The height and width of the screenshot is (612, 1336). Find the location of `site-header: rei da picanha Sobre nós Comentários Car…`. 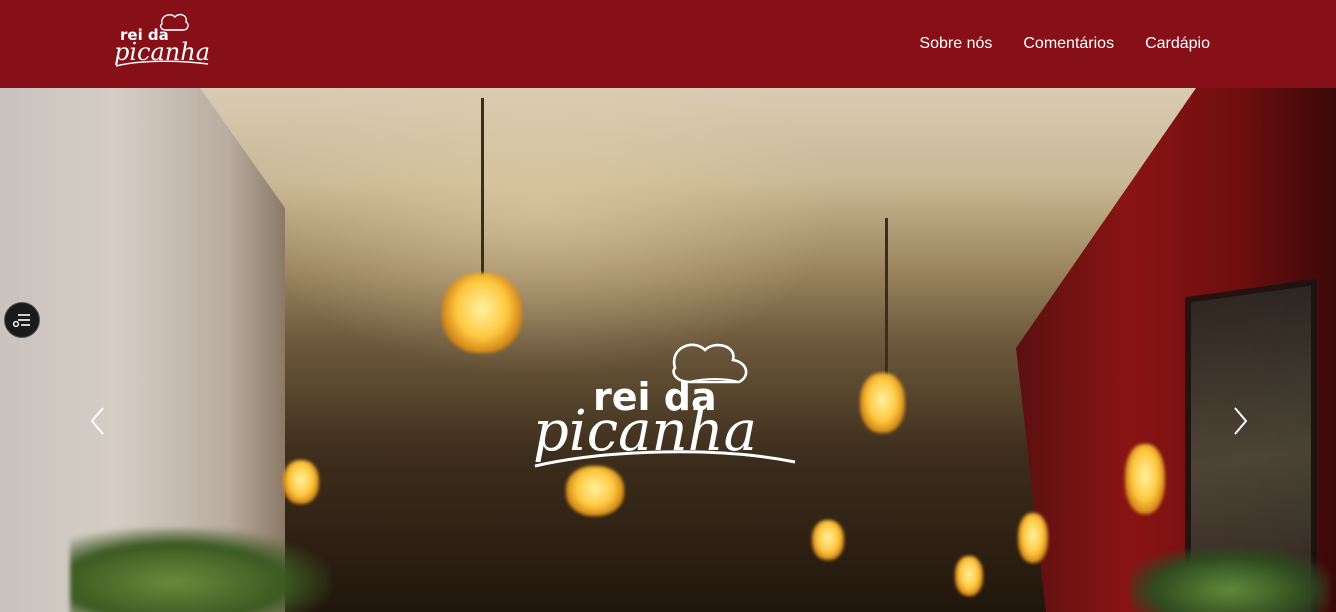

site-header: rei da picanha Sobre nós Comentários Car… is located at coordinates (668, 44).